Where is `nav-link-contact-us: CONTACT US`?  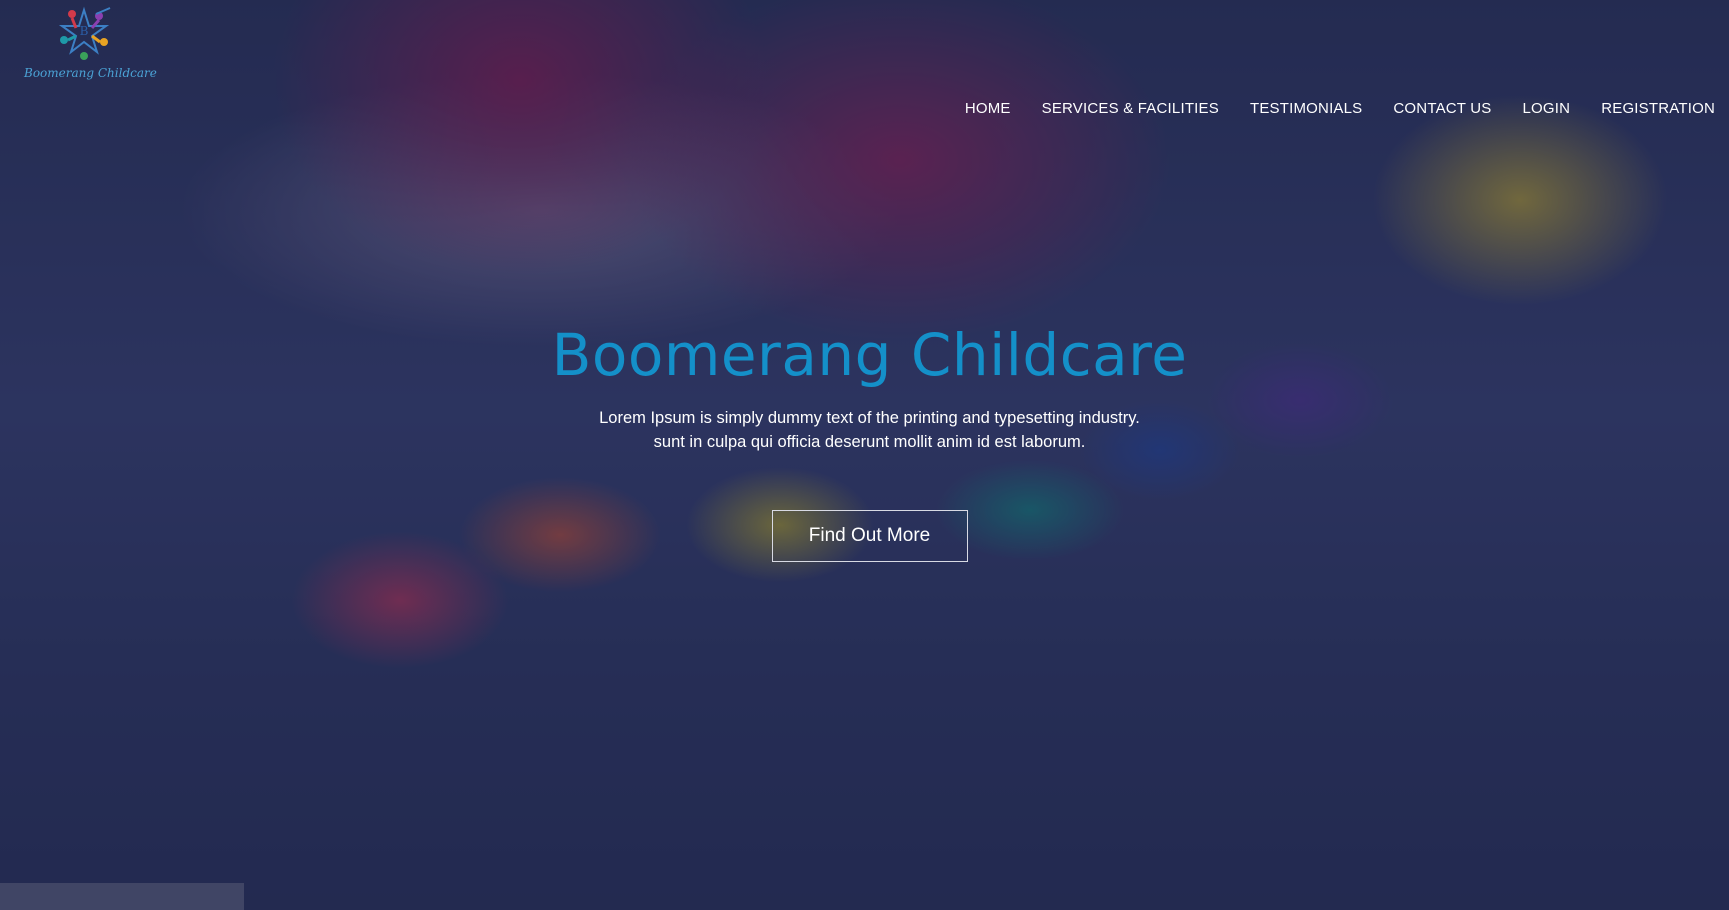 nav-link-contact-us: CONTACT US is located at coordinates (1442, 108).